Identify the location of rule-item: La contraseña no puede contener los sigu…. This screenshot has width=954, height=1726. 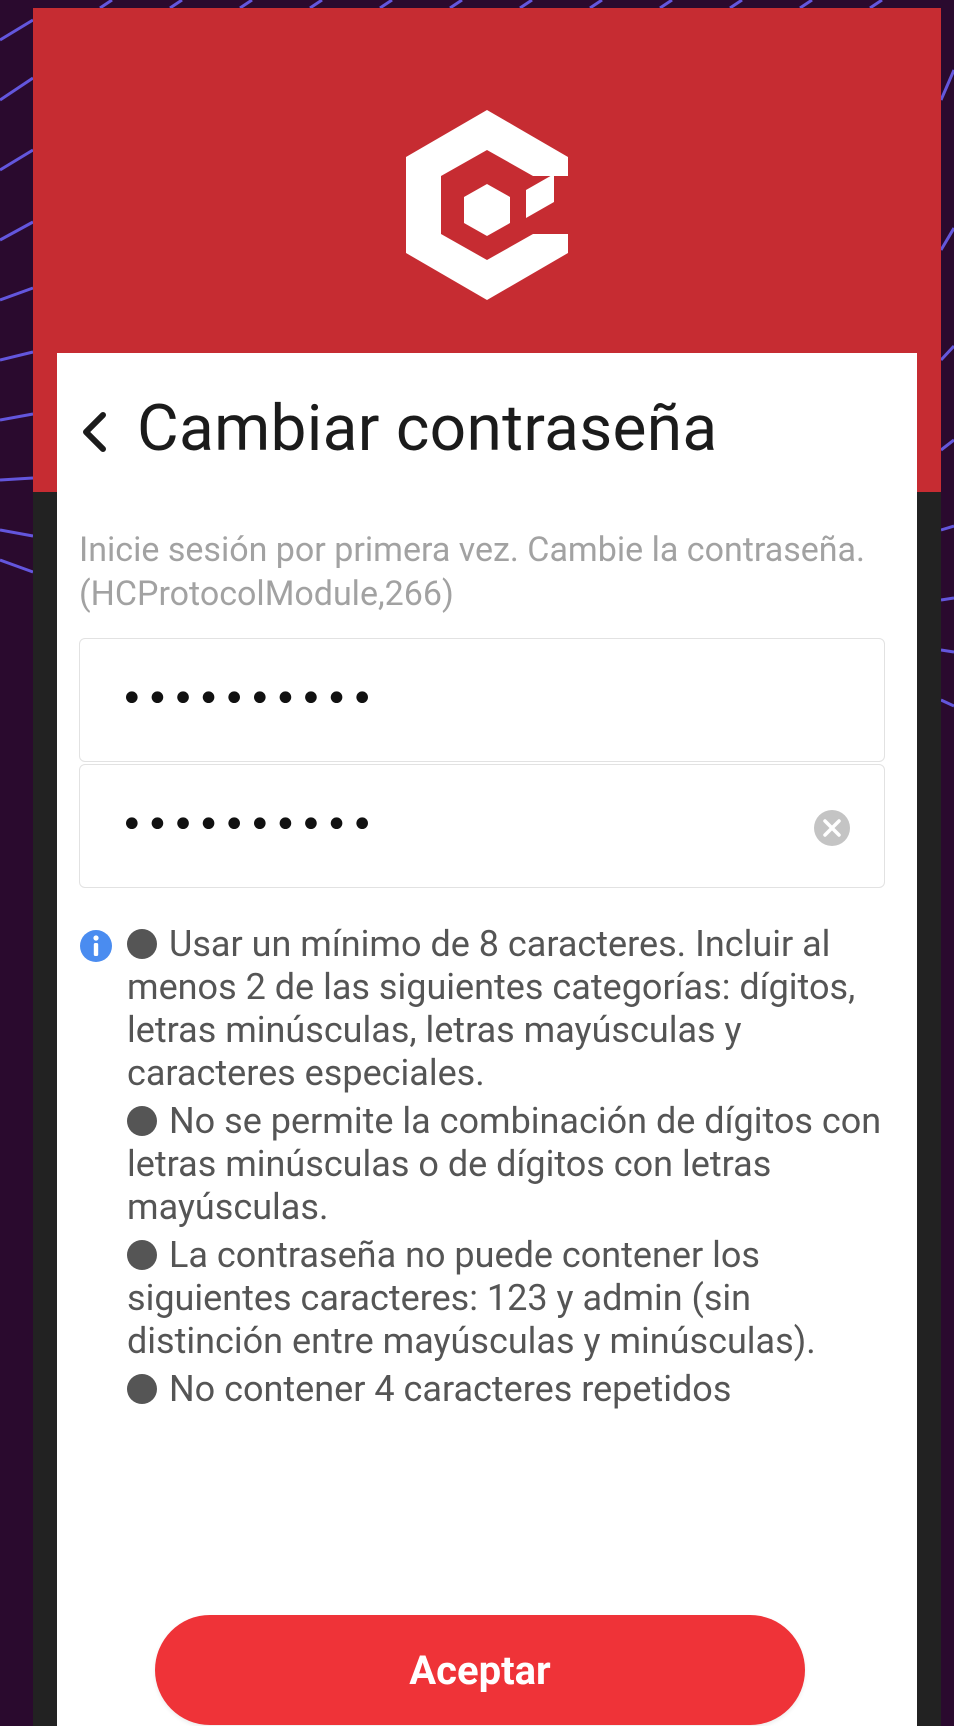
(471, 1298).